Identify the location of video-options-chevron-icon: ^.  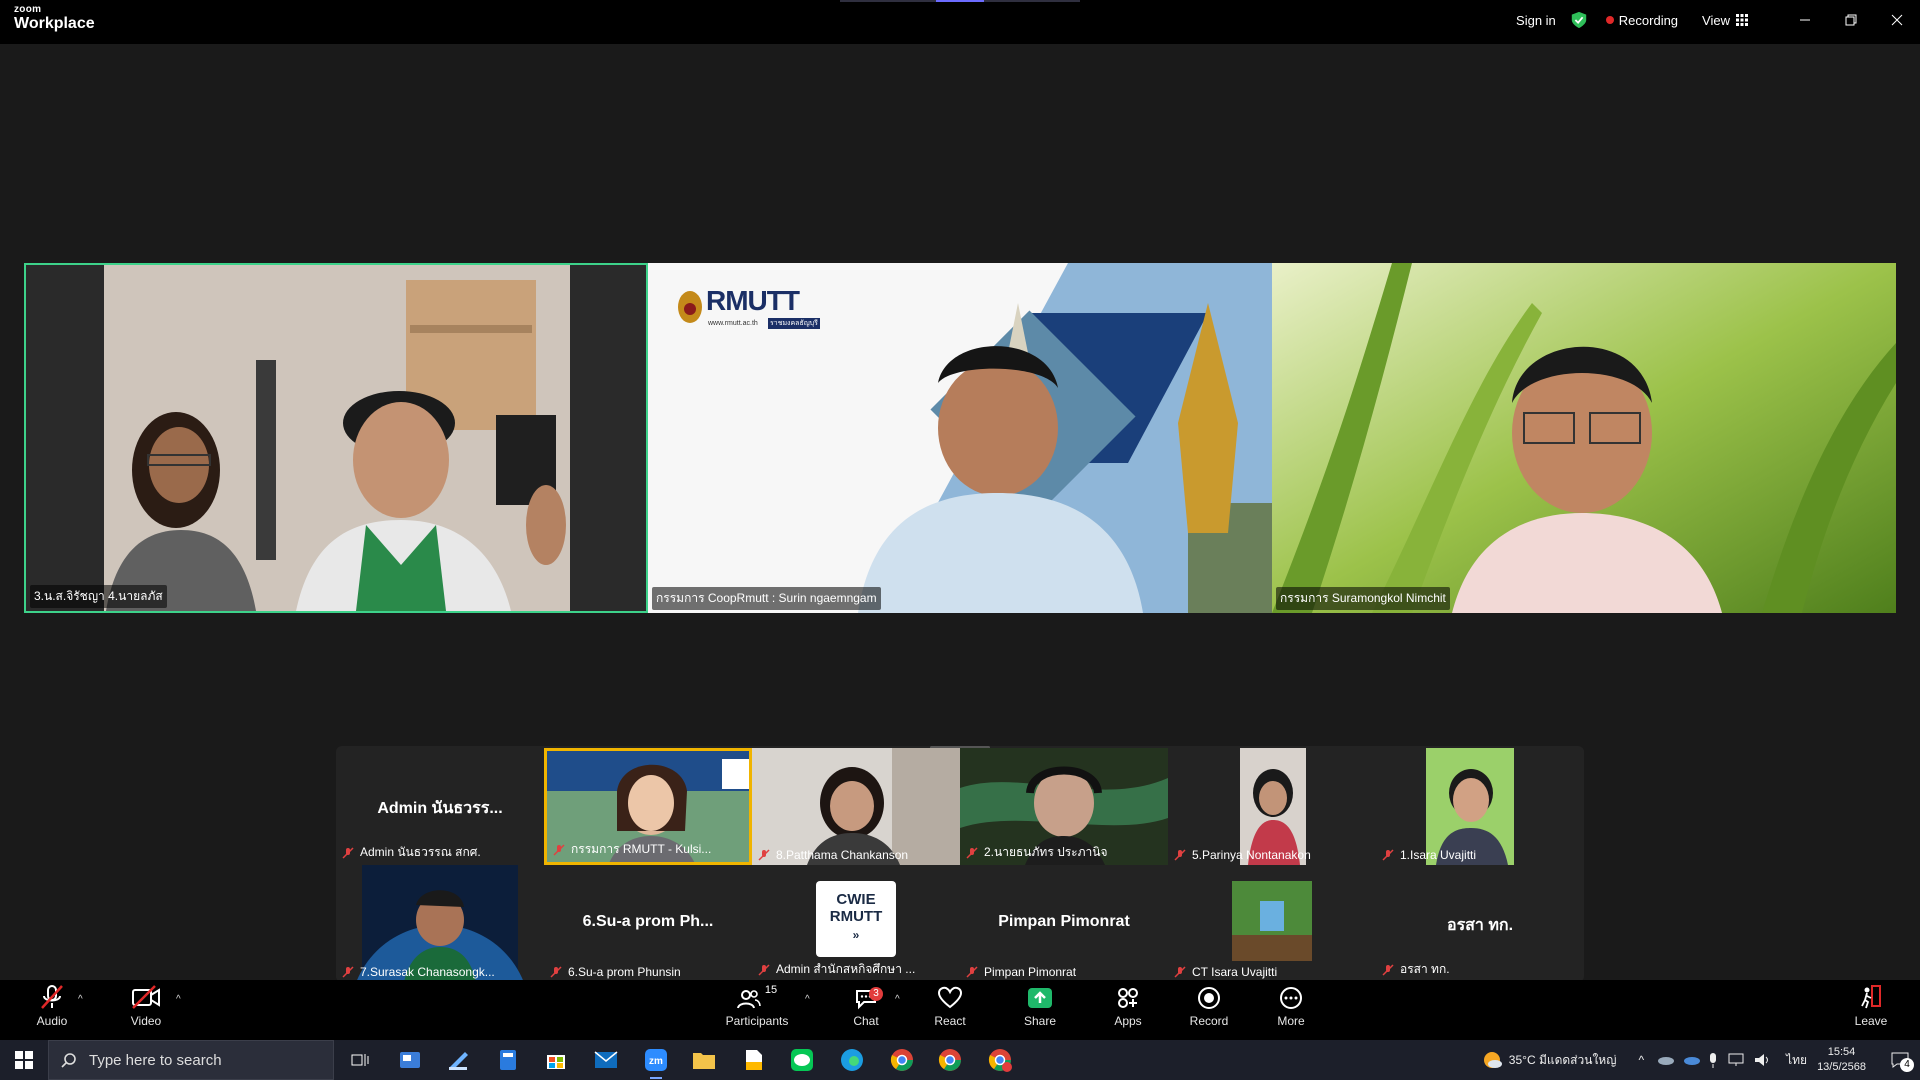
(178, 999).